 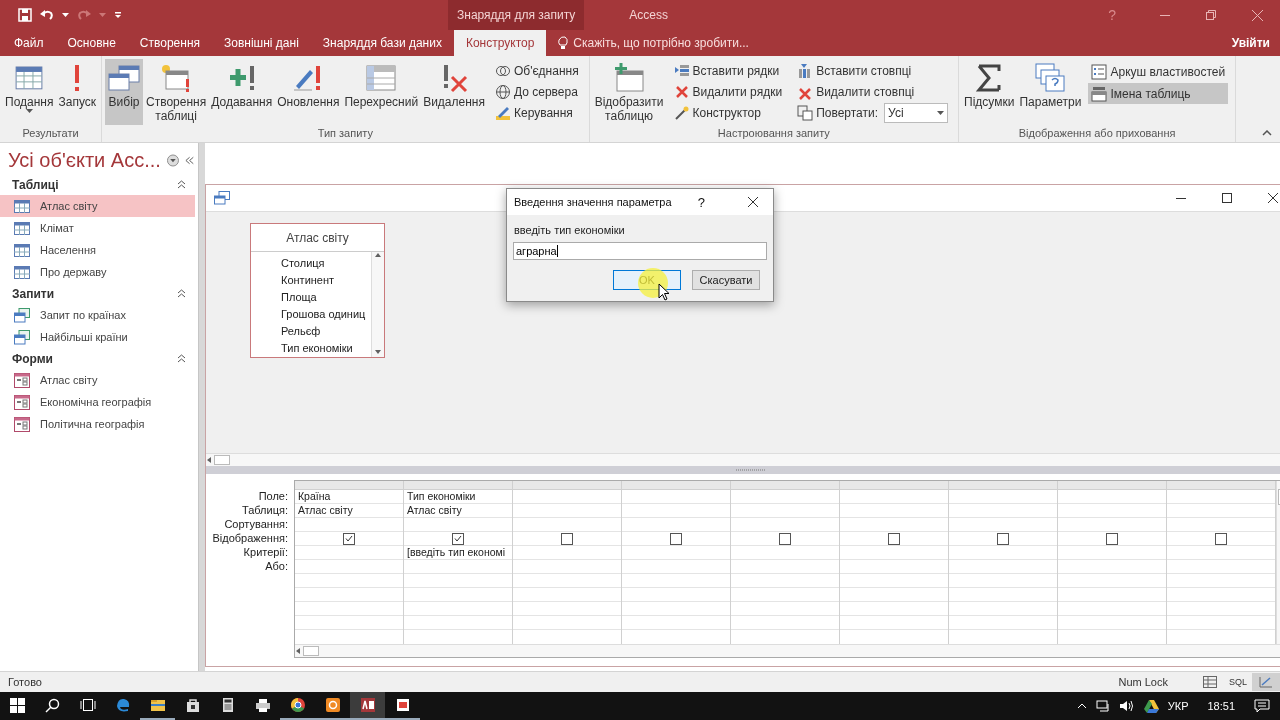 I want to click on grid-cell: [введіть тип економі, so click(x=458, y=553).